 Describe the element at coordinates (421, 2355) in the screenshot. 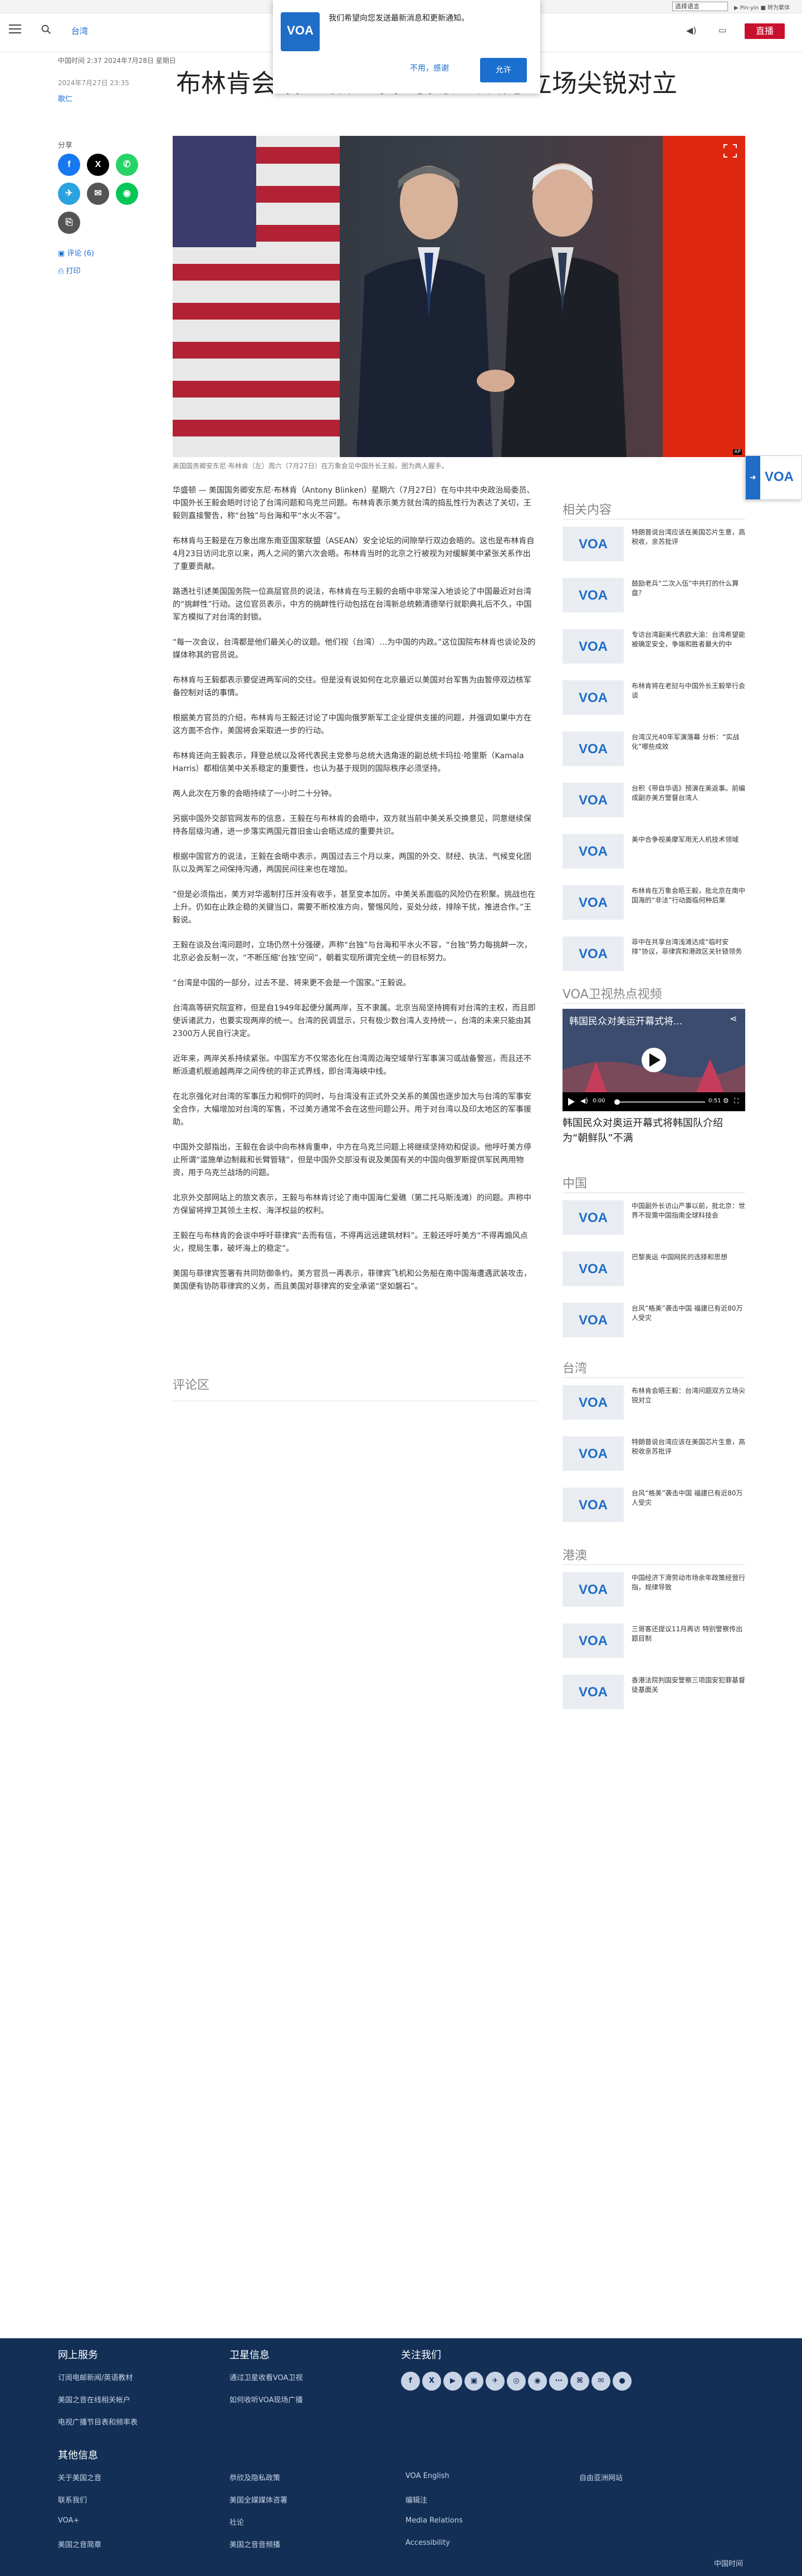

I see `footer-col3-title: 关注我们` at that location.